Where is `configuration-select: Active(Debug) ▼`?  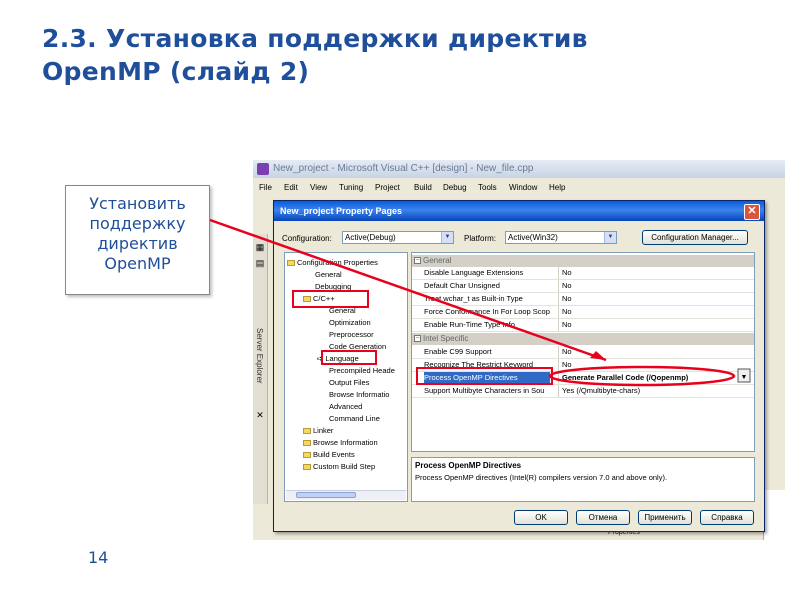 configuration-select: Active(Debug) ▼ is located at coordinates (398, 237).